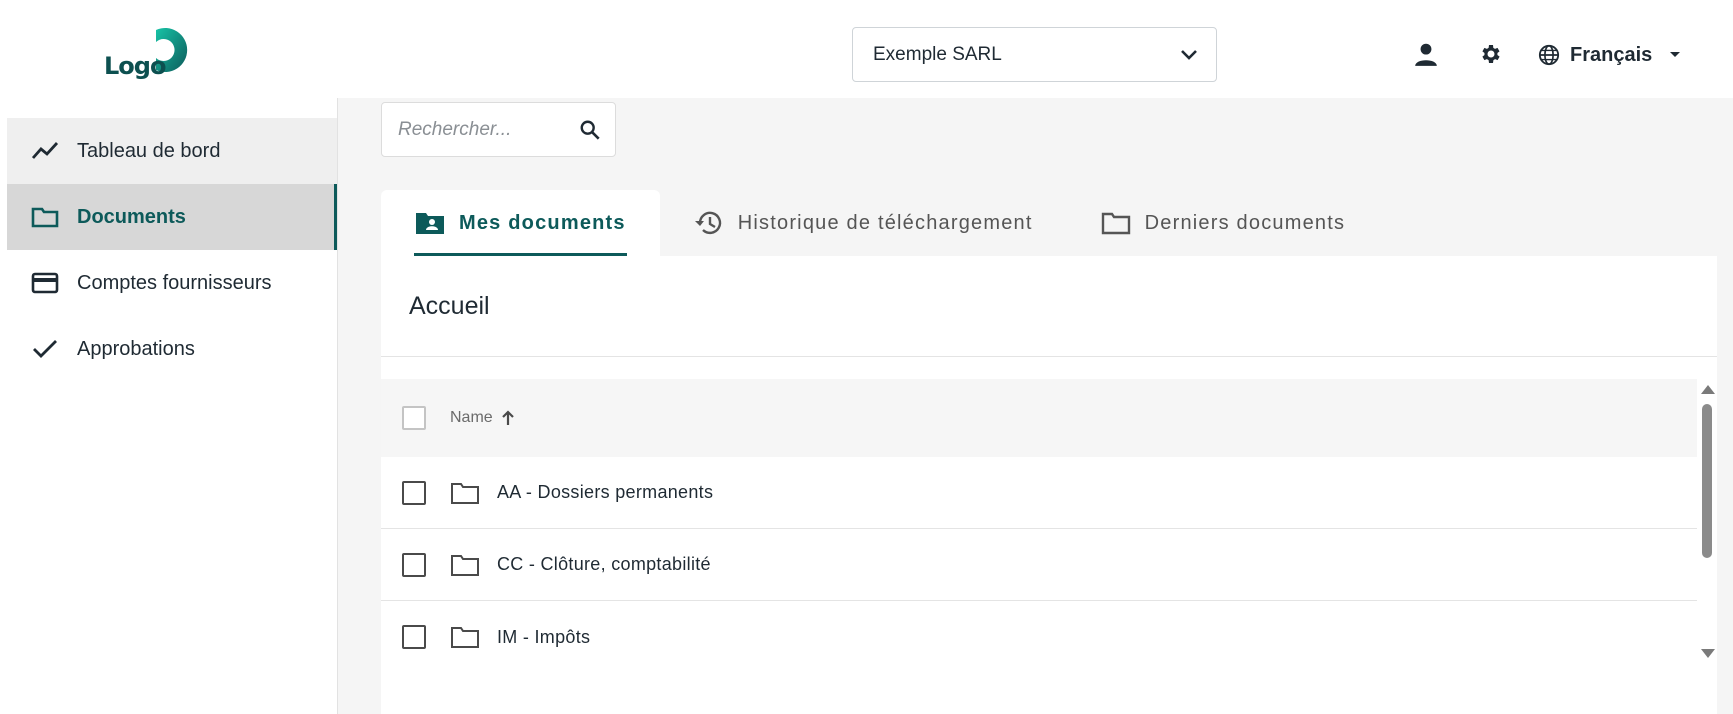 The height and width of the screenshot is (714, 1733). What do you see at coordinates (1707, 481) in the screenshot?
I see `scrollbar-thumb` at bounding box center [1707, 481].